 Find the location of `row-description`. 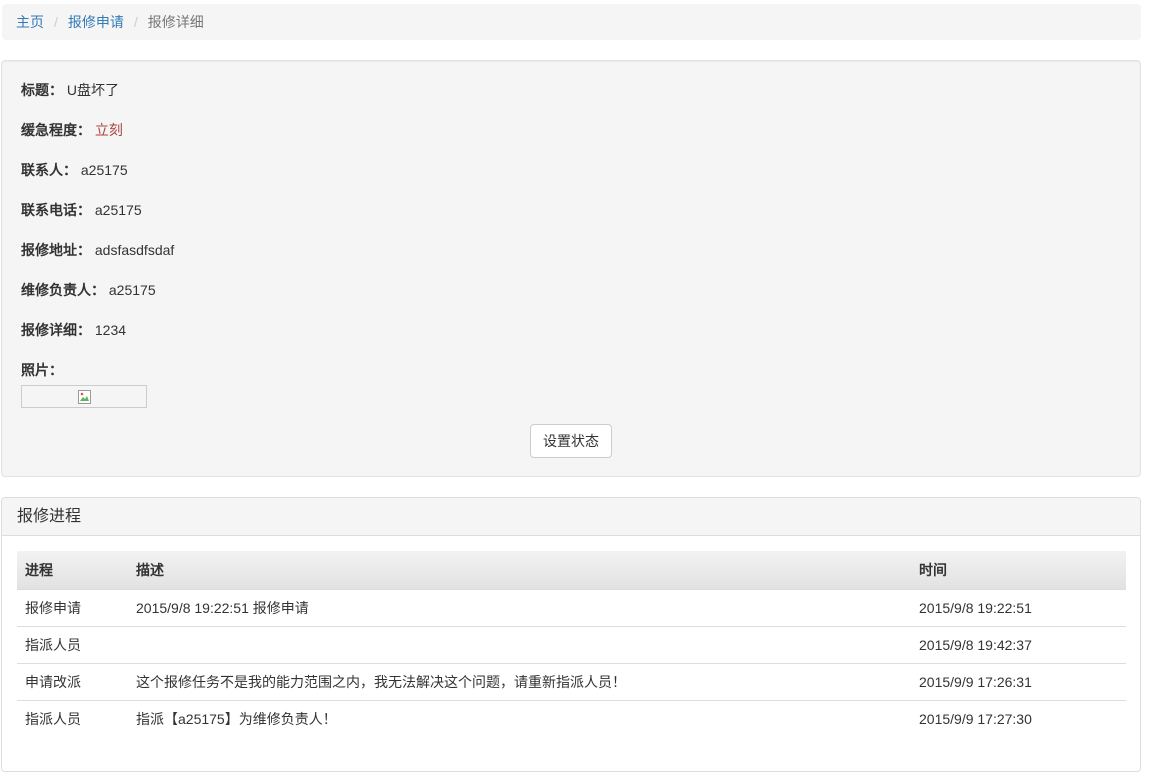

row-description is located at coordinates (519, 645).